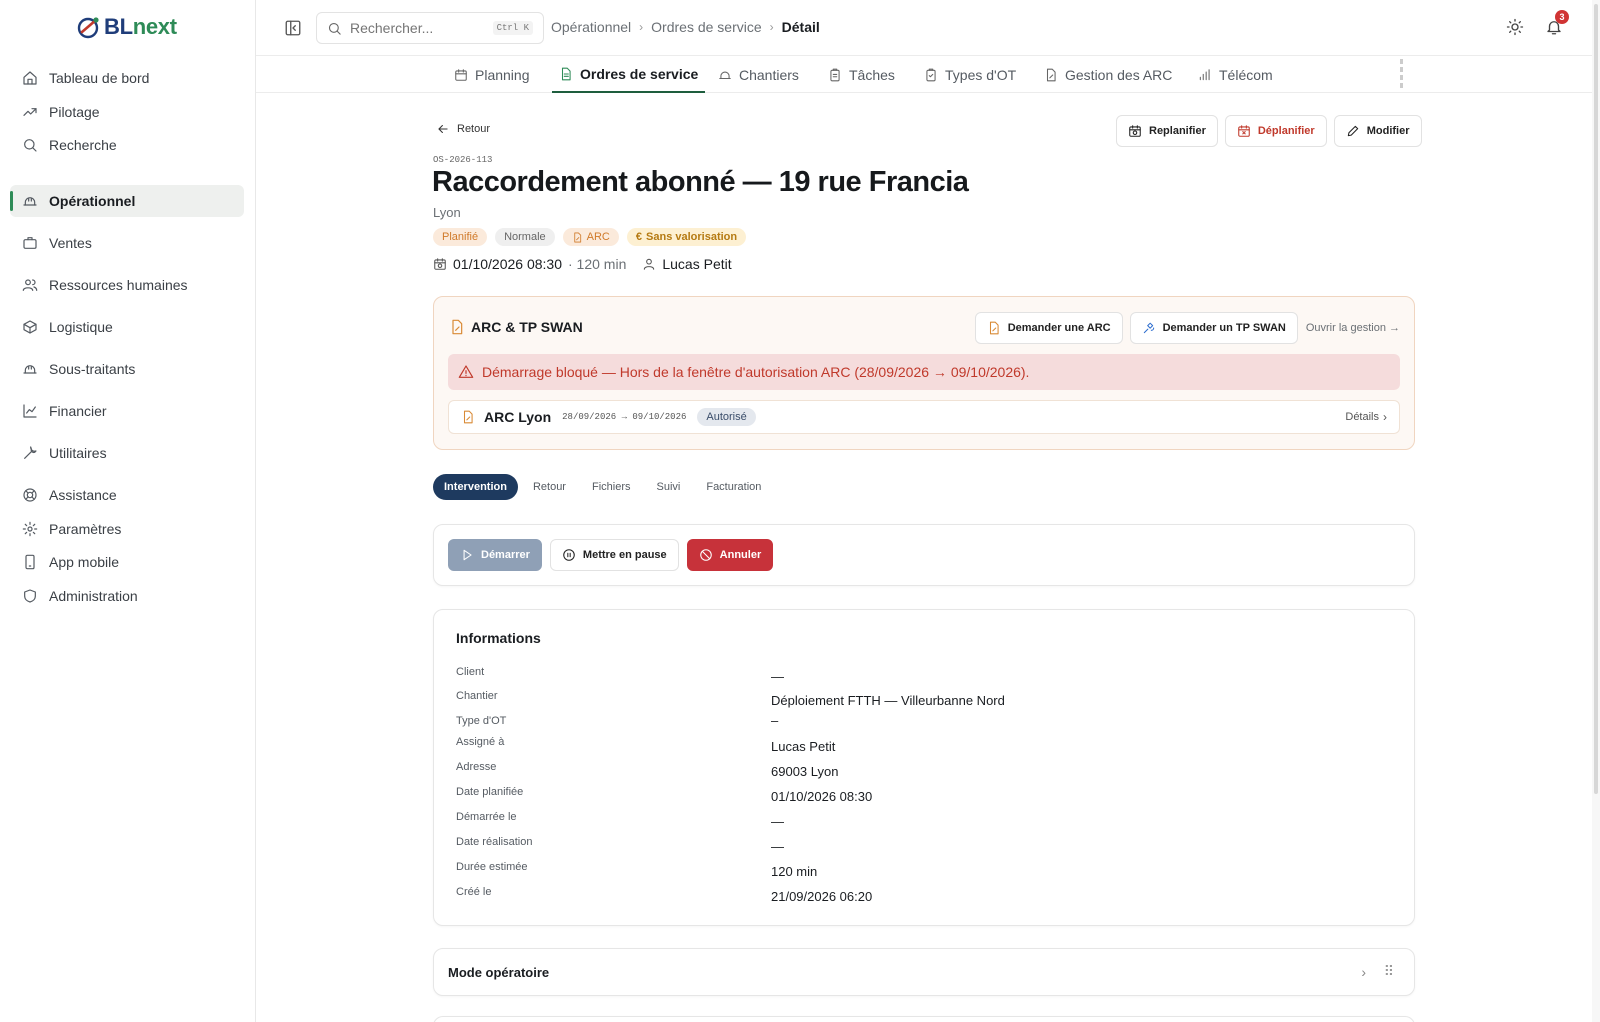  I want to click on shield-icon, so click(30, 596).